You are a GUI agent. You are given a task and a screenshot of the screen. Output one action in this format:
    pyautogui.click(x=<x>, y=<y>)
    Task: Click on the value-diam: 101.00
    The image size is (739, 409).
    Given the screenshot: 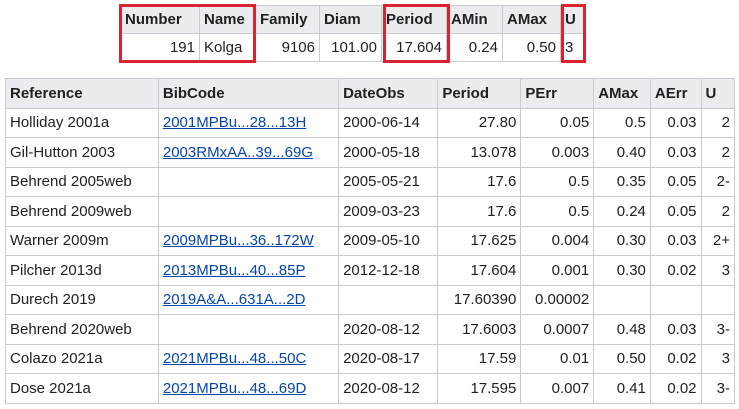 What is the action you would take?
    pyautogui.click(x=350, y=47)
    